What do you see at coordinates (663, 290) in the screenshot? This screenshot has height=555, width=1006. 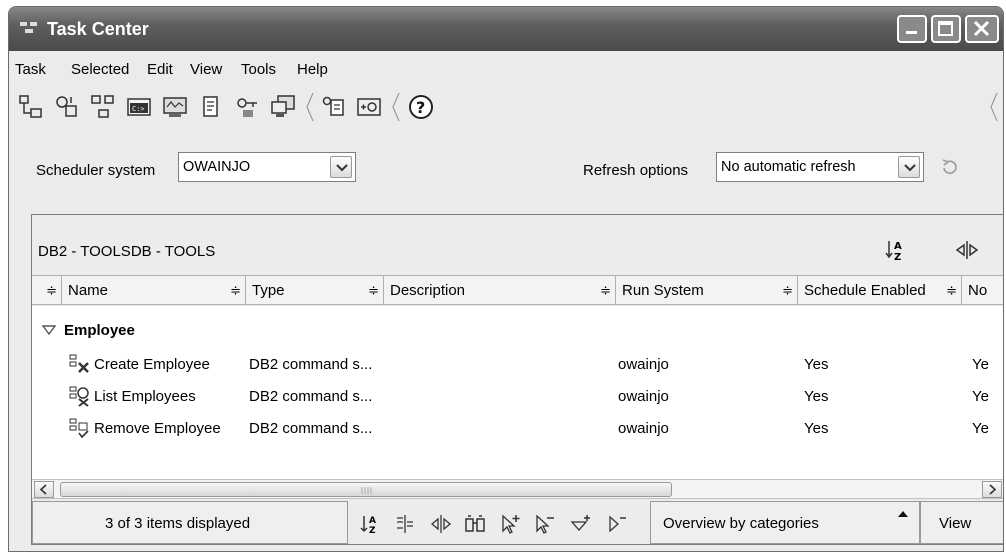 I see `column-run-system-label: Run System` at bounding box center [663, 290].